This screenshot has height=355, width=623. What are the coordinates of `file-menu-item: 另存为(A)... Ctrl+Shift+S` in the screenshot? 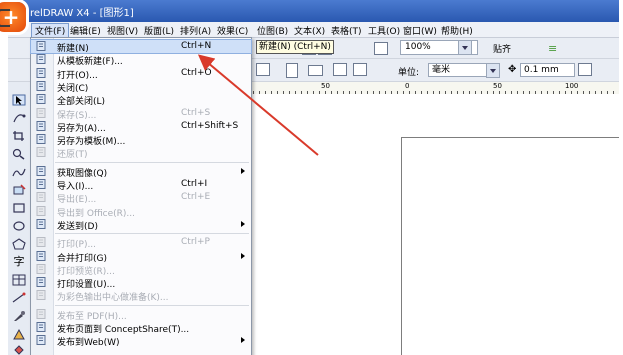 It's located at (141, 127).